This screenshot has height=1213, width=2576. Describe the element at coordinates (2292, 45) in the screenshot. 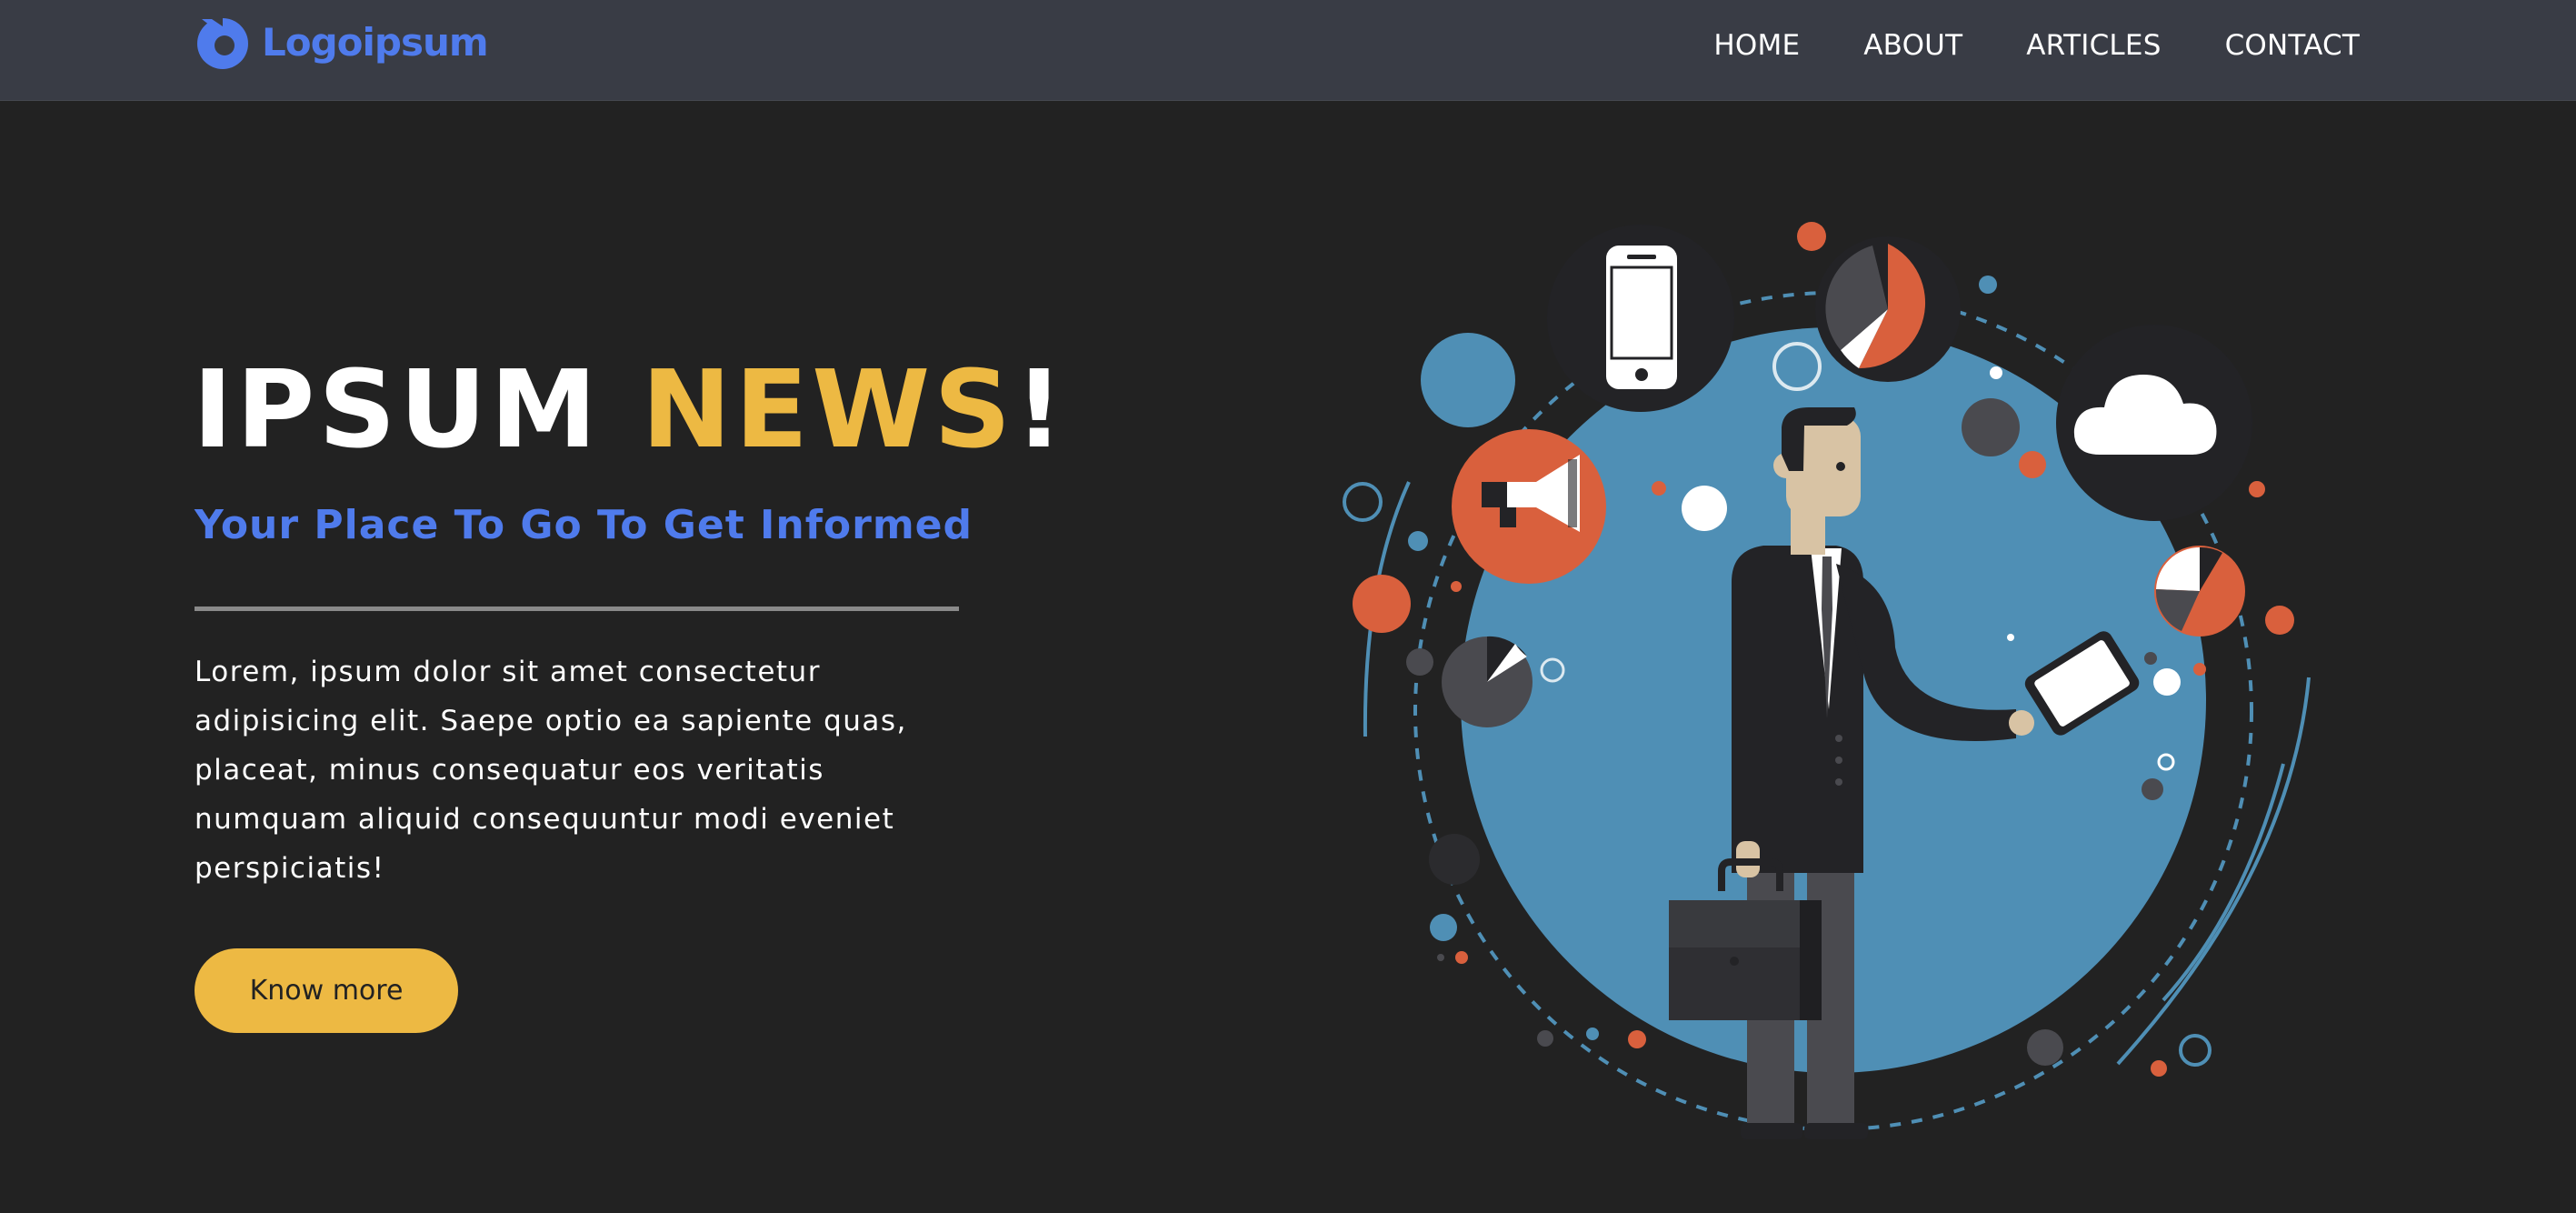

I see `nav-link-contact: CONTACT` at that location.